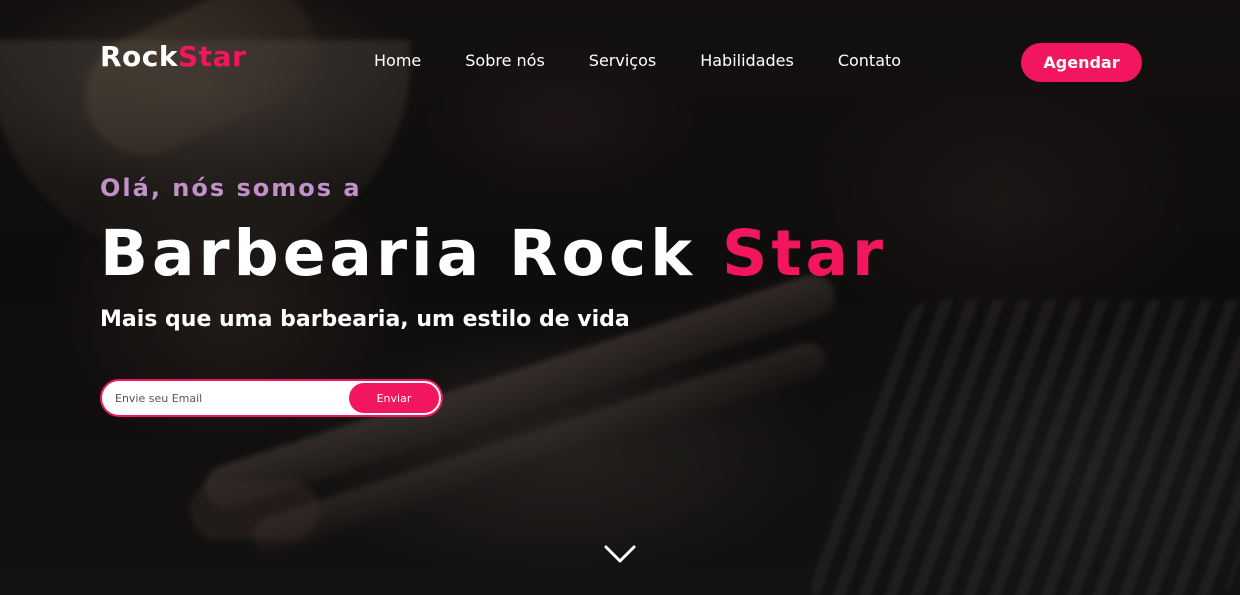  Describe the element at coordinates (1081, 62) in the screenshot. I see `agendar-button: Agendar` at that location.